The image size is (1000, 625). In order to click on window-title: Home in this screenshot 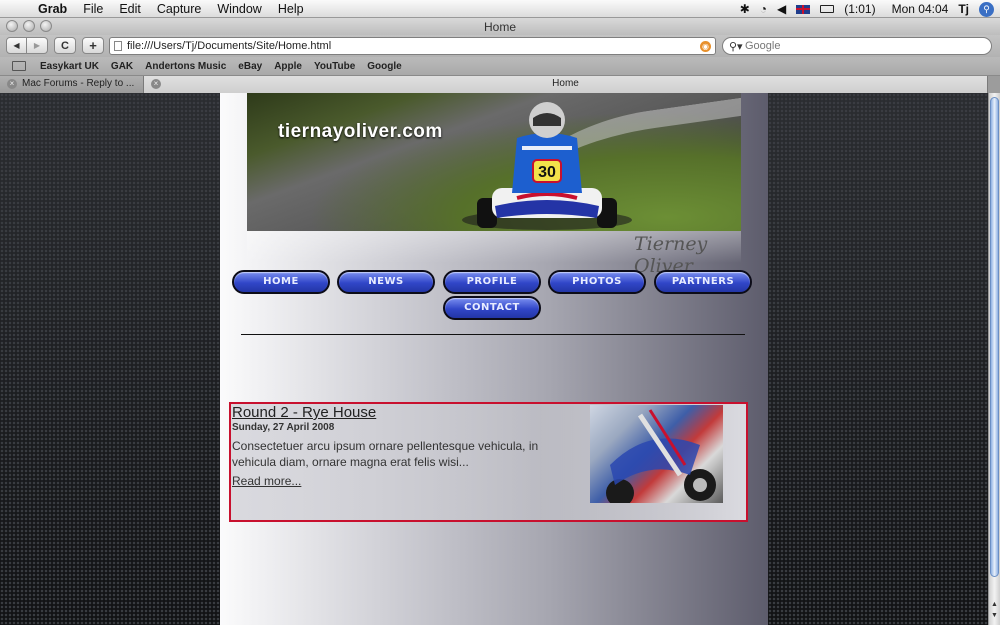, I will do `click(499, 27)`.